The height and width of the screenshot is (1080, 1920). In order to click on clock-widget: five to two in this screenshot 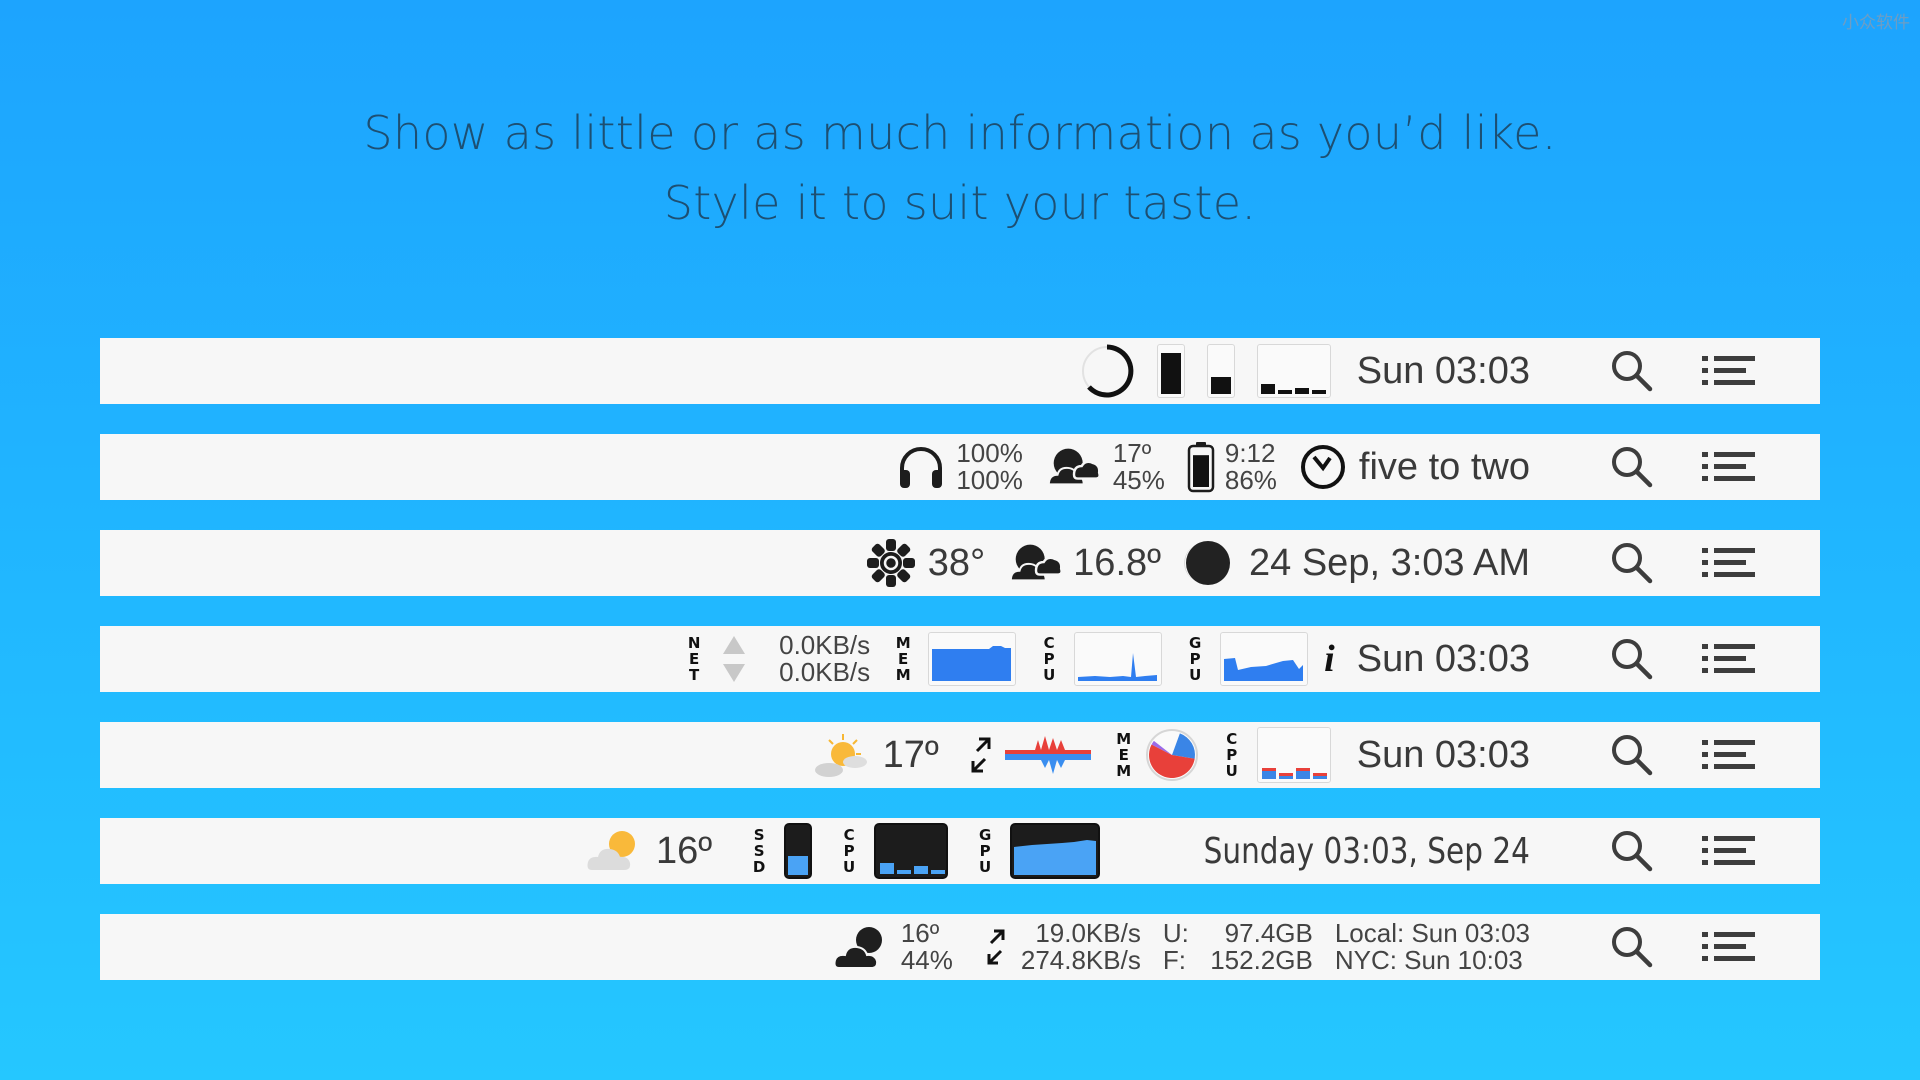, I will do `click(1414, 467)`.